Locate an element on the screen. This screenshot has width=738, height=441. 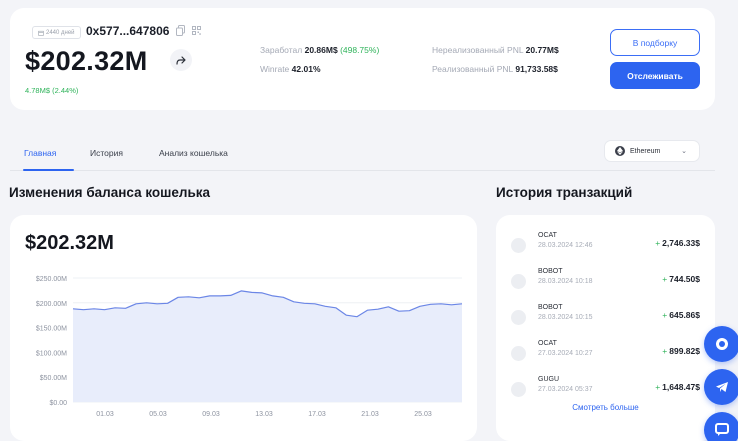
winrate-value: 42.01% is located at coordinates (306, 69).